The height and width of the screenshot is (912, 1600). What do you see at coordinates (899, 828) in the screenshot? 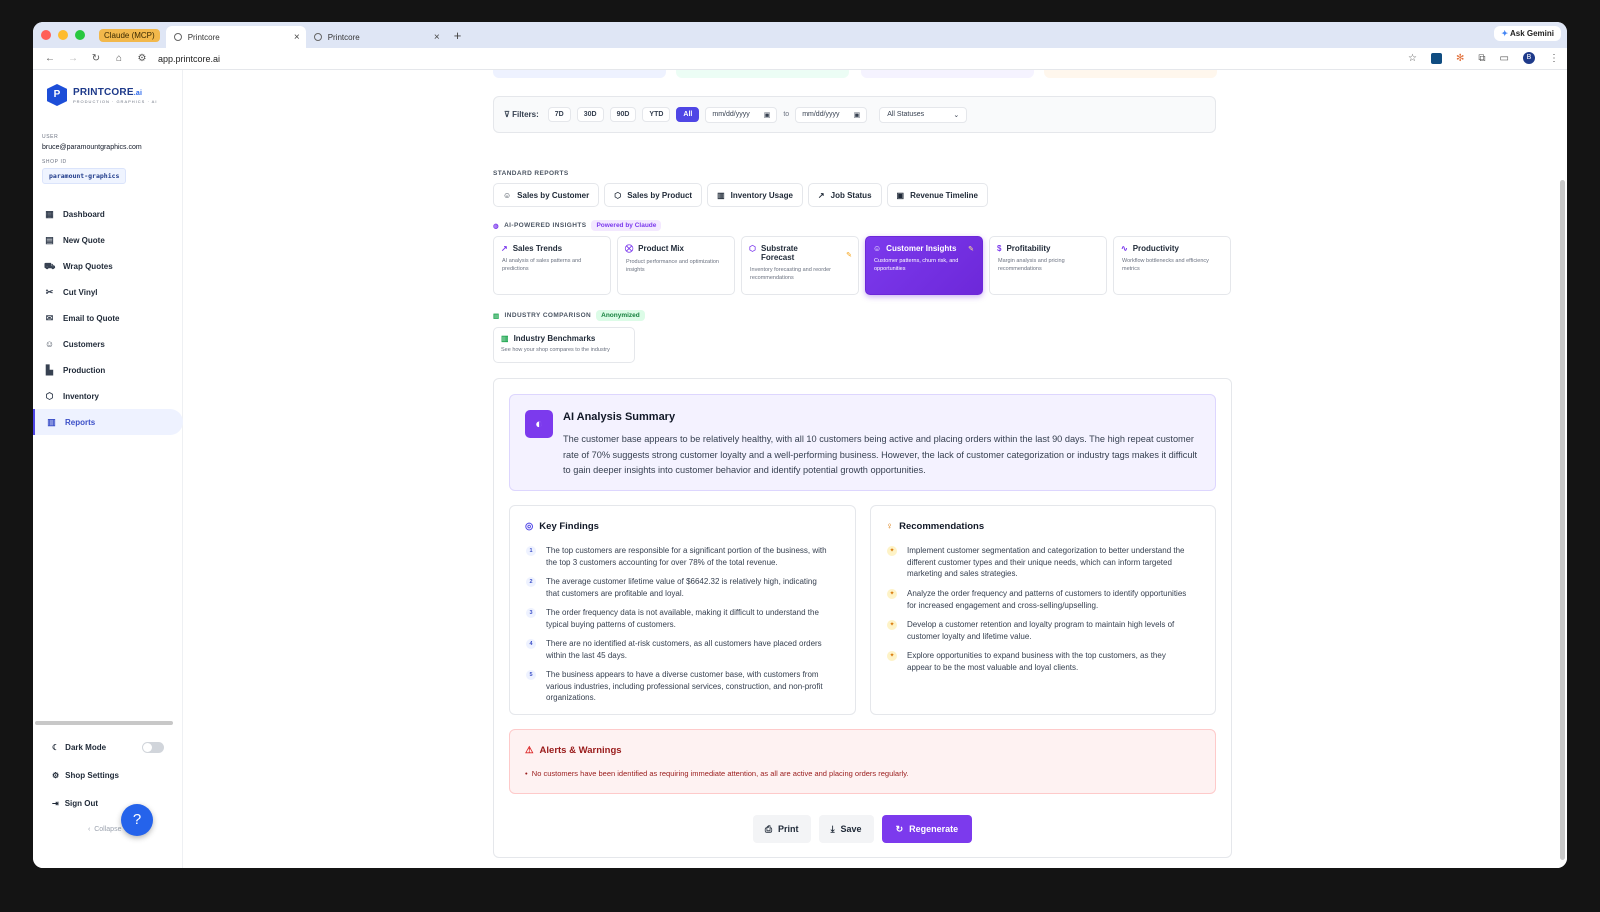
I see `refresh-icon: ↻` at bounding box center [899, 828].